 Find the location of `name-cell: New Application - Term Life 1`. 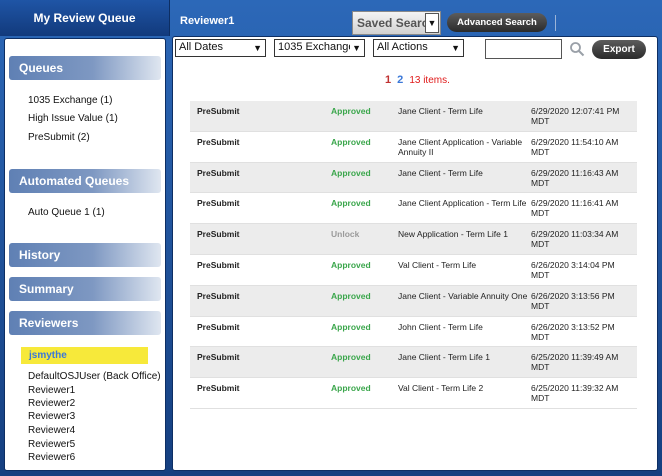

name-cell: New Application - Term Life 1 is located at coordinates (453, 234).